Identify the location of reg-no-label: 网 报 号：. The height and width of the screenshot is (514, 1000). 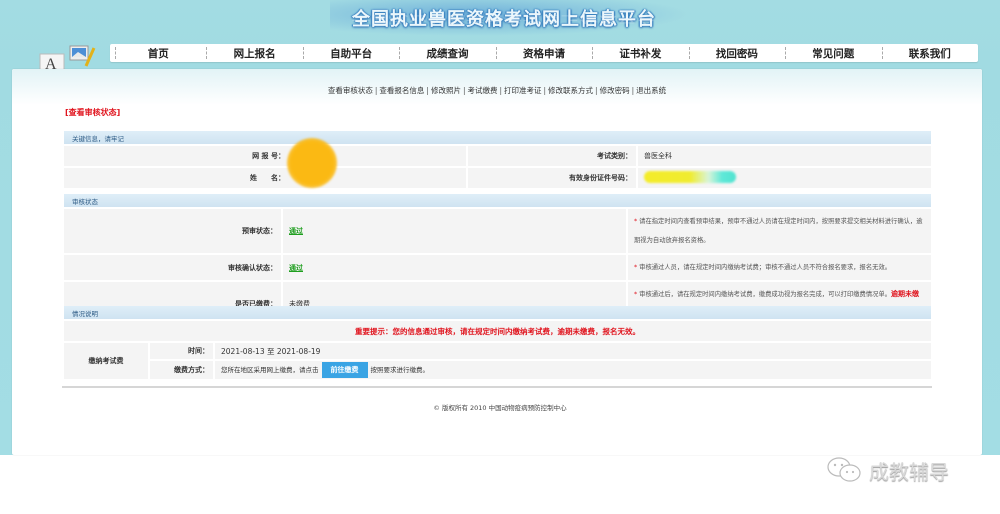
(176, 156).